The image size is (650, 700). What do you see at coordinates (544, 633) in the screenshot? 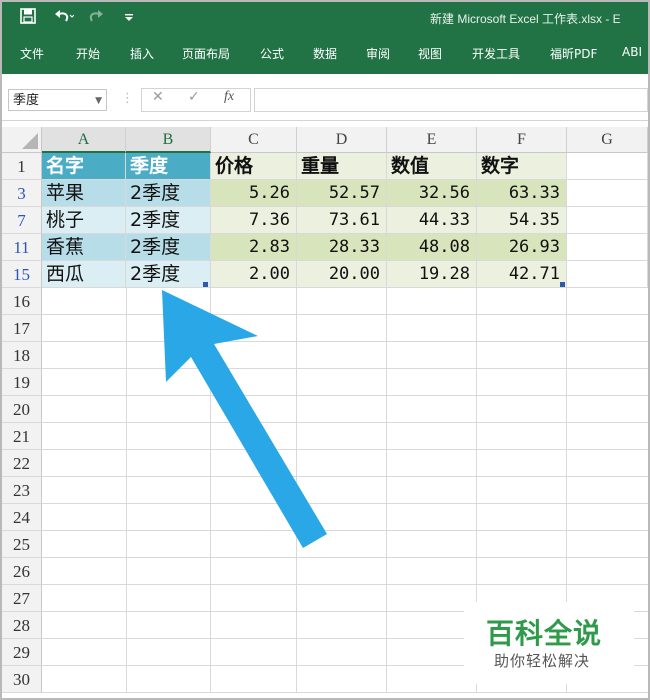
I see `watermark-brand: 百科全说` at bounding box center [544, 633].